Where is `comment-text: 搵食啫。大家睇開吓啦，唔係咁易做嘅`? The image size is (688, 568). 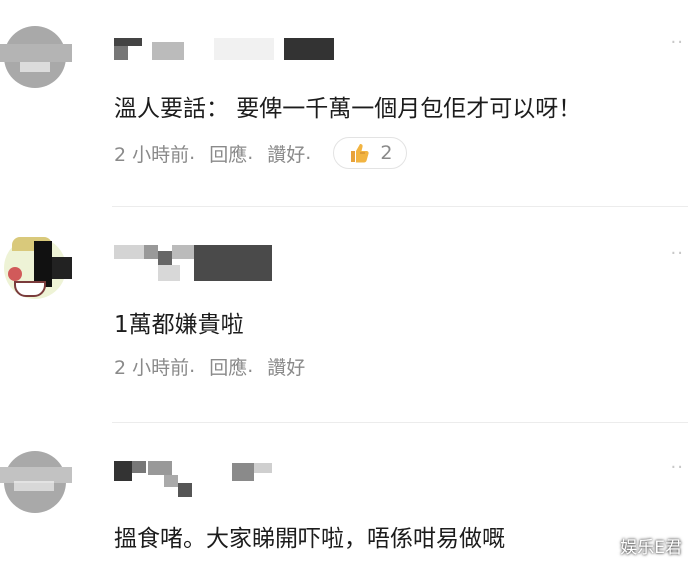
comment-text: 搵食啫。大家睇開吓啦，唔係咁易做嘅 is located at coordinates (309, 539).